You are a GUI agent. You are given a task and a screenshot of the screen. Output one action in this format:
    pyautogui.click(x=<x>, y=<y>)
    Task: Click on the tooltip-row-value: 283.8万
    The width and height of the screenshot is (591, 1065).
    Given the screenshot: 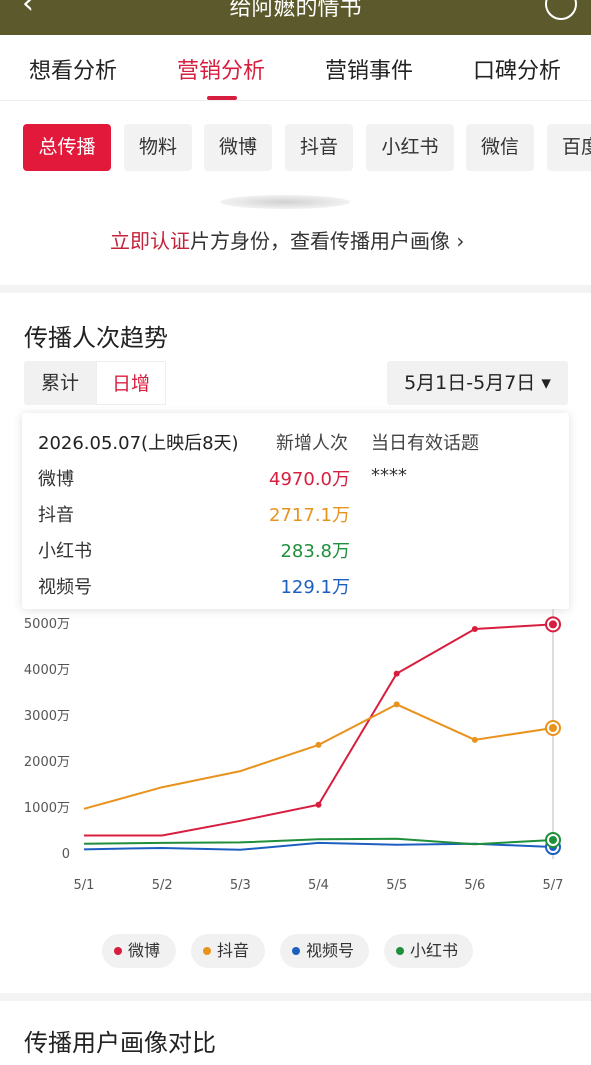 What is the action you would take?
    pyautogui.click(x=315, y=551)
    